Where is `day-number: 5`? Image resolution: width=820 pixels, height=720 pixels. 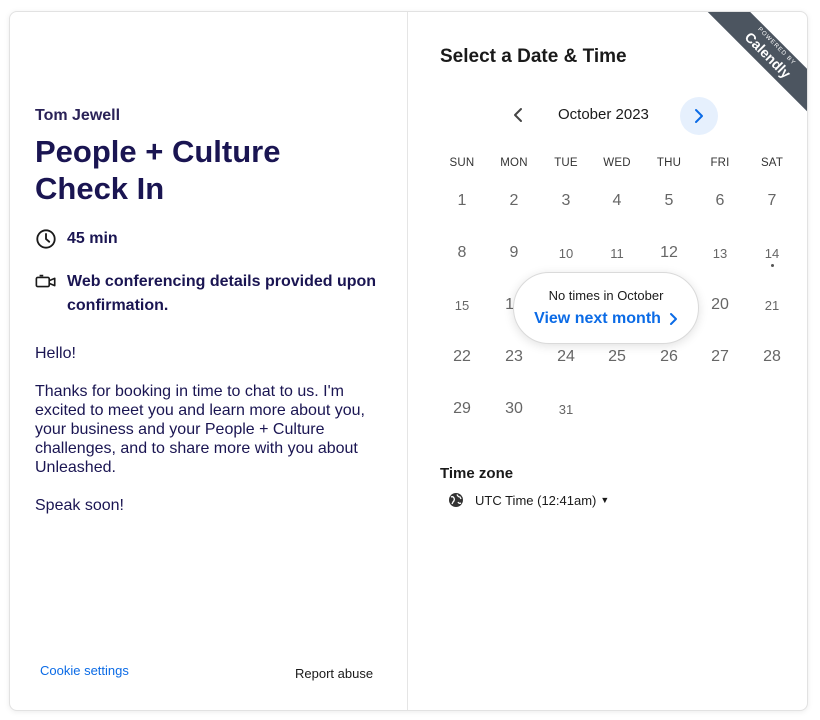
day-number: 5 is located at coordinates (669, 200).